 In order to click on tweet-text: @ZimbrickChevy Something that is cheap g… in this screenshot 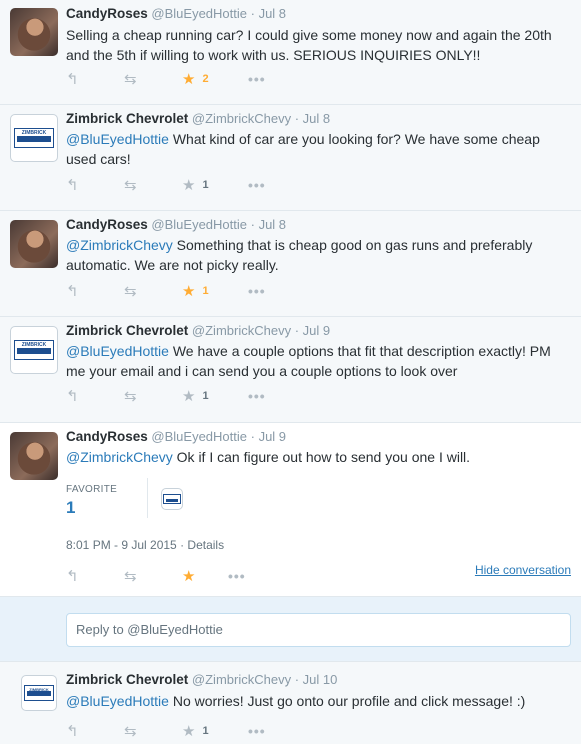, I will do `click(318, 255)`.